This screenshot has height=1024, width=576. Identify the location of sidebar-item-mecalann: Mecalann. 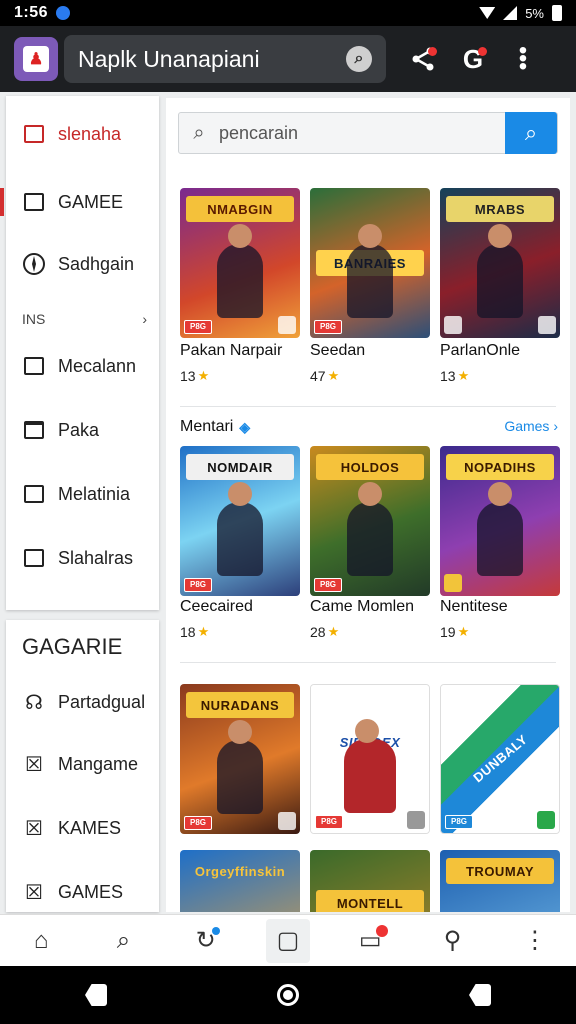
(82, 366).